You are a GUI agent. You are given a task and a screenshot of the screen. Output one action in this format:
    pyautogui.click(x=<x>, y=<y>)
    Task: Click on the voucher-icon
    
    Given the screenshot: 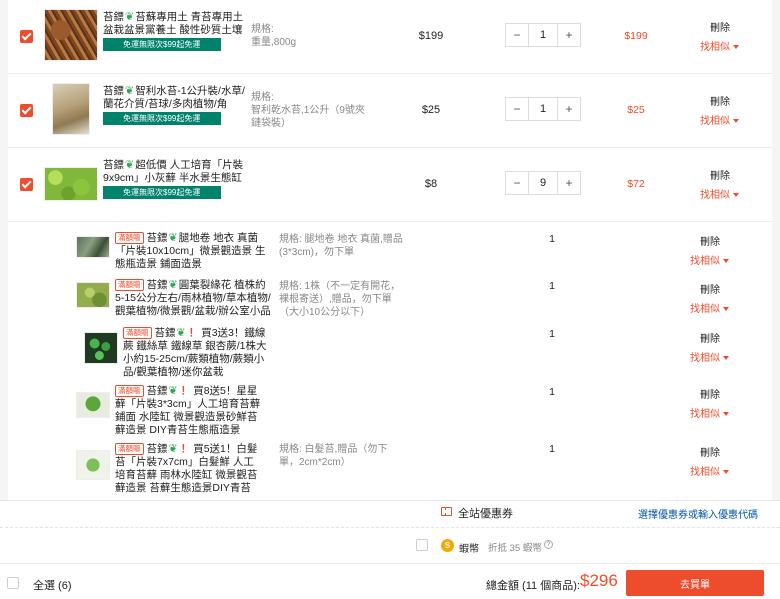 What is the action you would take?
    pyautogui.click(x=446, y=511)
    